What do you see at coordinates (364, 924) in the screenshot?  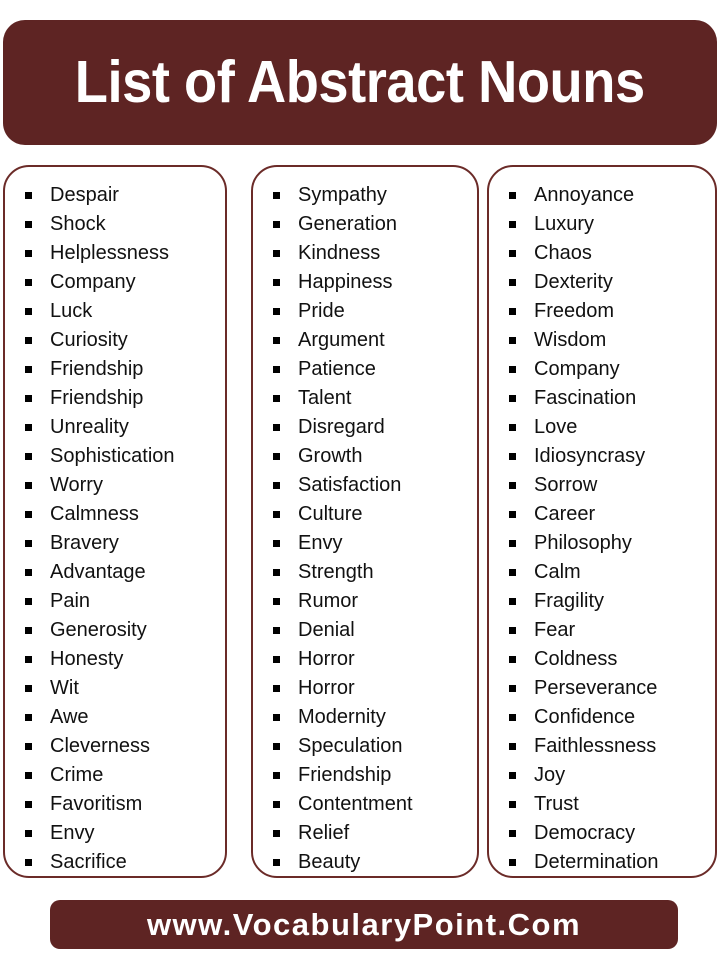 I see `website-url: www.VocabularyPoint.Com` at bounding box center [364, 924].